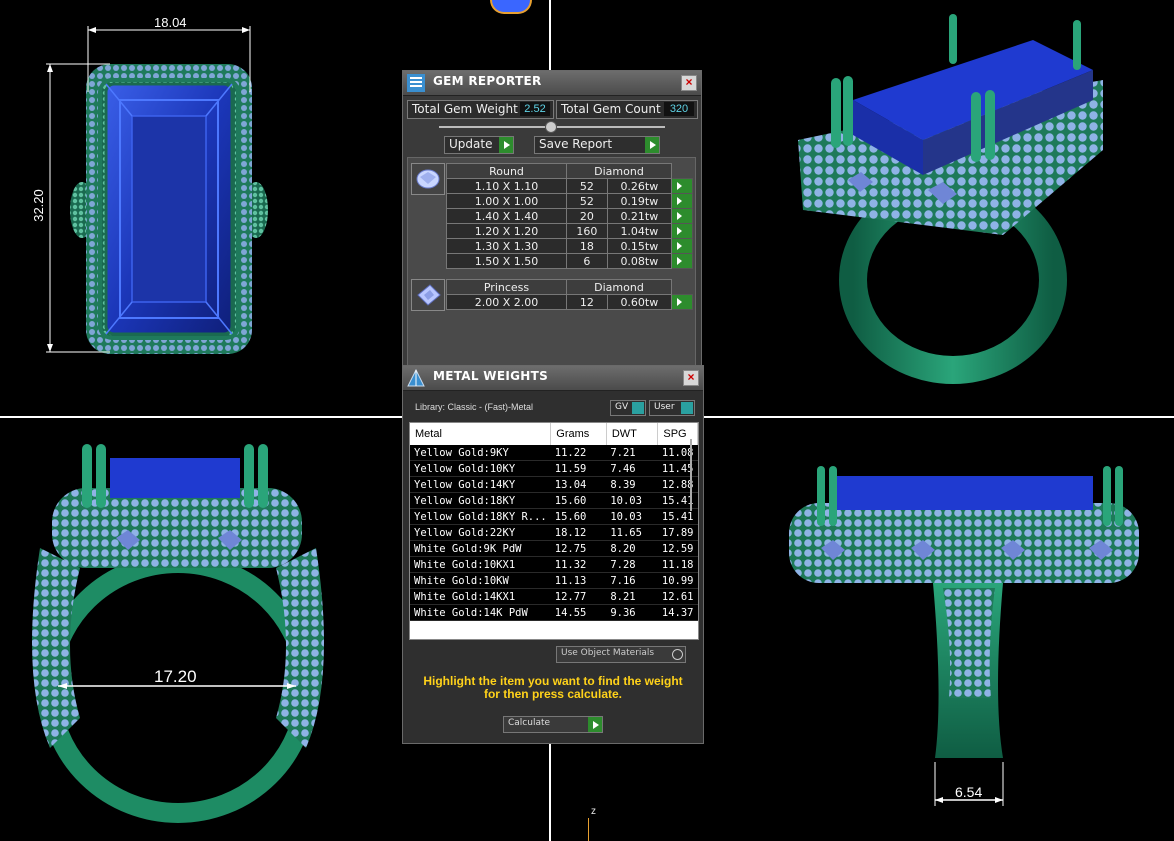 The width and height of the screenshot is (1174, 841). Describe the element at coordinates (506, 216) in the screenshot. I see `gem-size: 1.40 X 1.40` at that location.